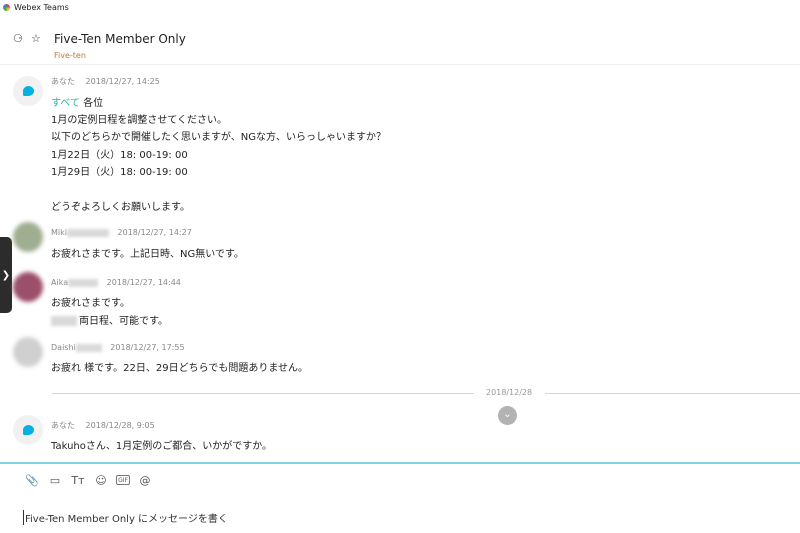  I want to click on message-text: 1月22日（火）18: 00-19: 00, so click(119, 155).